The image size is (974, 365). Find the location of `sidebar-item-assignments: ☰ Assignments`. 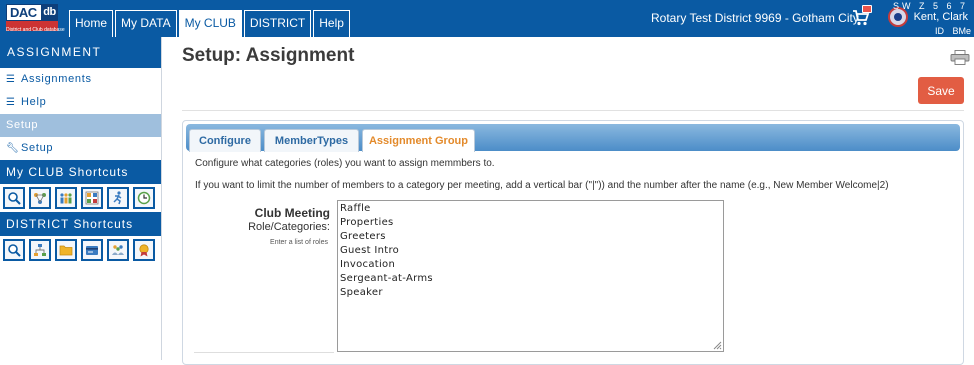

sidebar-item-assignments: ☰ Assignments is located at coordinates (80, 79).